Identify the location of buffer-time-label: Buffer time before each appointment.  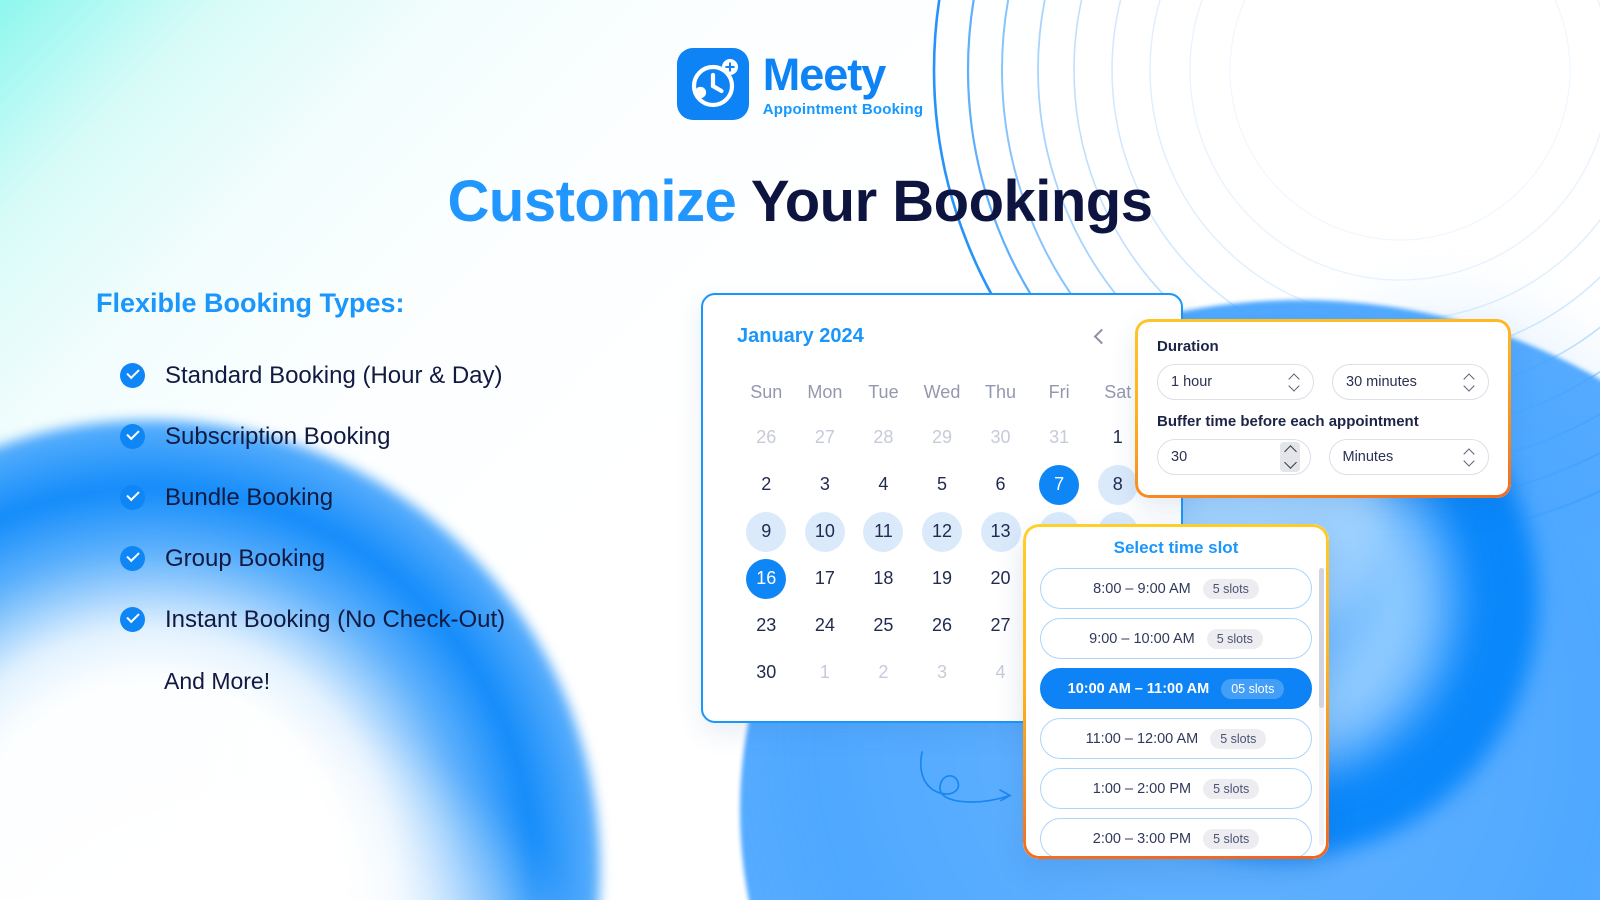
(1288, 421).